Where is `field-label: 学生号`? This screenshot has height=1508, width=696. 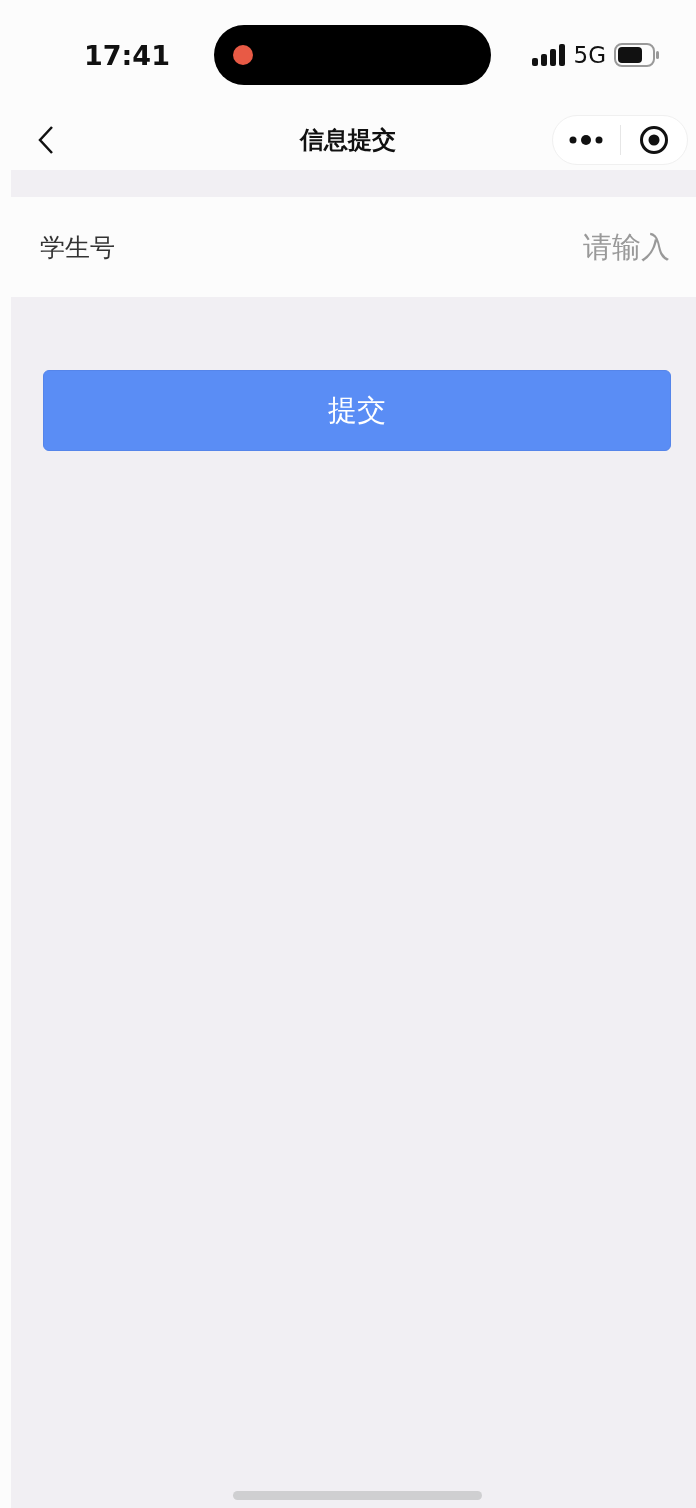 field-label: 学生号 is located at coordinates (77, 247).